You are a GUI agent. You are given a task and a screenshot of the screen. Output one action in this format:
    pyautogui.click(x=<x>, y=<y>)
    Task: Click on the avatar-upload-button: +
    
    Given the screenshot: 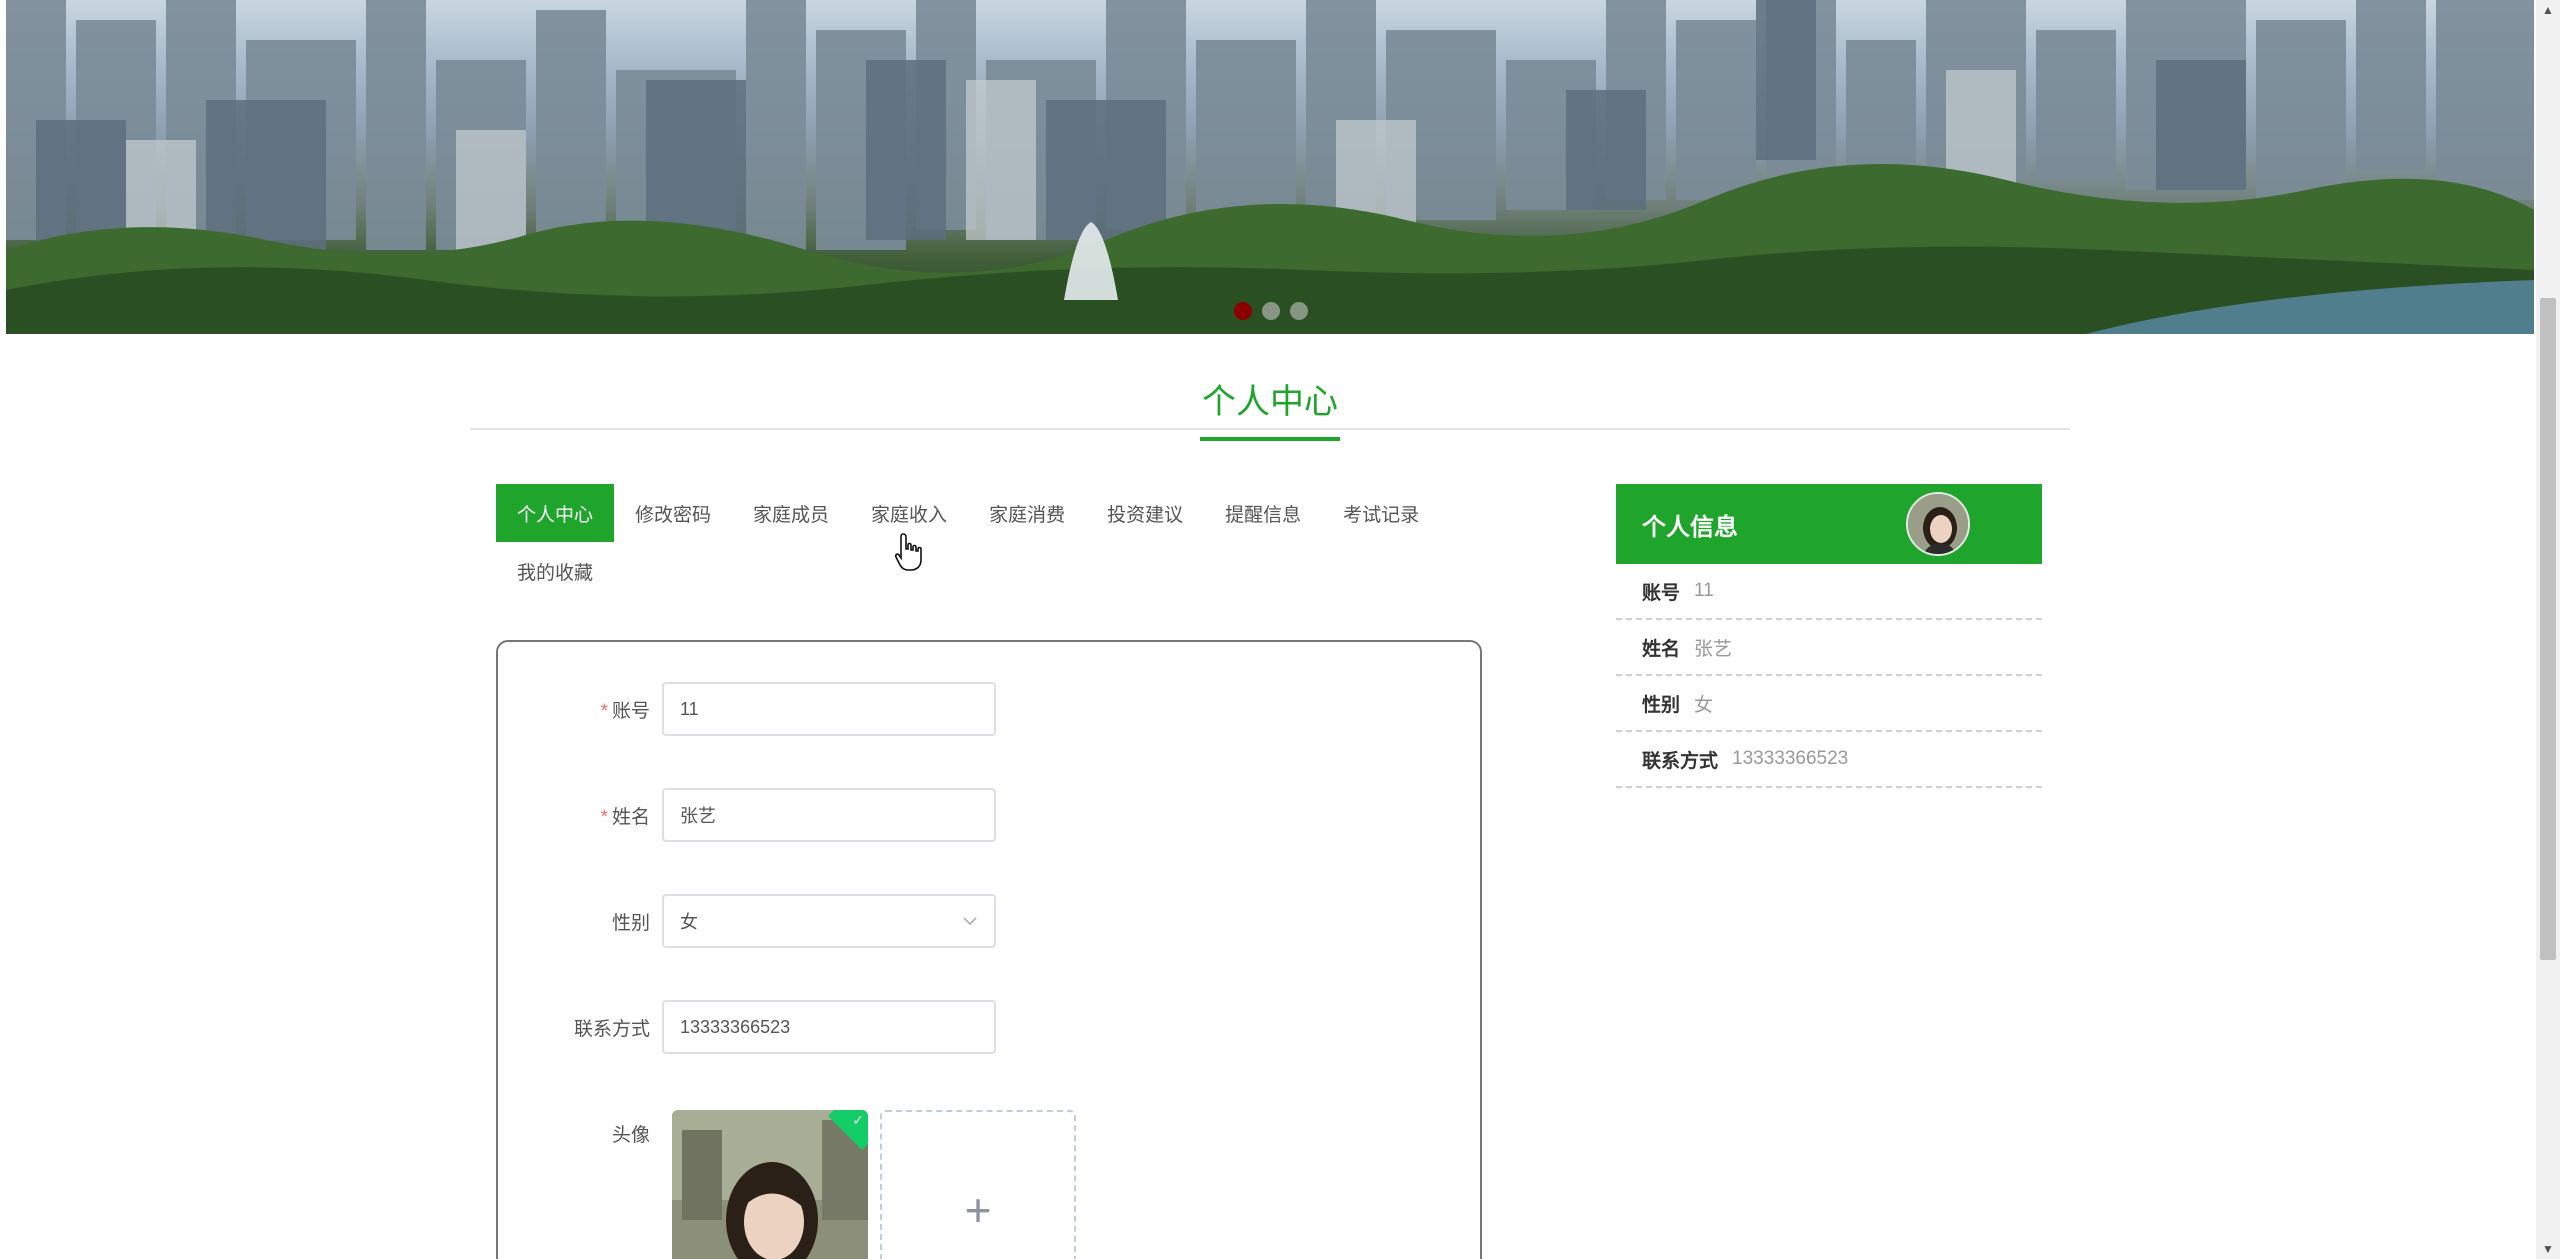 What is the action you would take?
    pyautogui.click(x=978, y=1184)
    